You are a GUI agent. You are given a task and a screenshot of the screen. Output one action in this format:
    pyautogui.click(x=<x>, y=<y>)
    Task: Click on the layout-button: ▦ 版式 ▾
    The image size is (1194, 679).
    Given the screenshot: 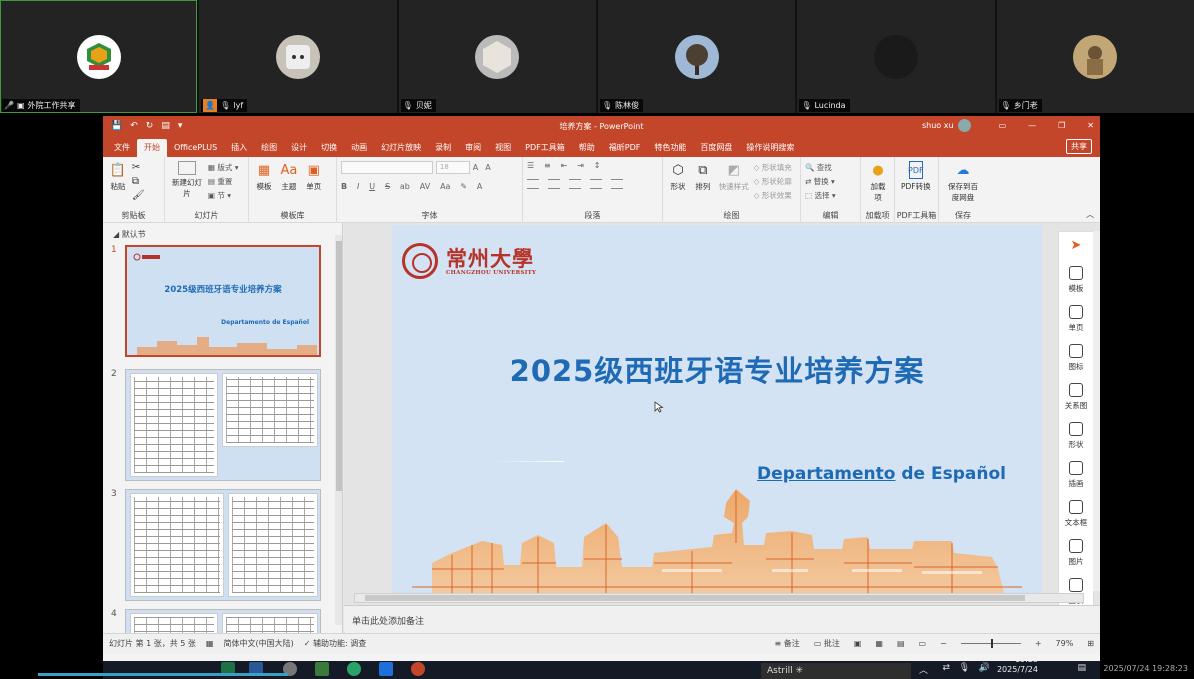 What is the action you would take?
    pyautogui.click(x=223, y=168)
    